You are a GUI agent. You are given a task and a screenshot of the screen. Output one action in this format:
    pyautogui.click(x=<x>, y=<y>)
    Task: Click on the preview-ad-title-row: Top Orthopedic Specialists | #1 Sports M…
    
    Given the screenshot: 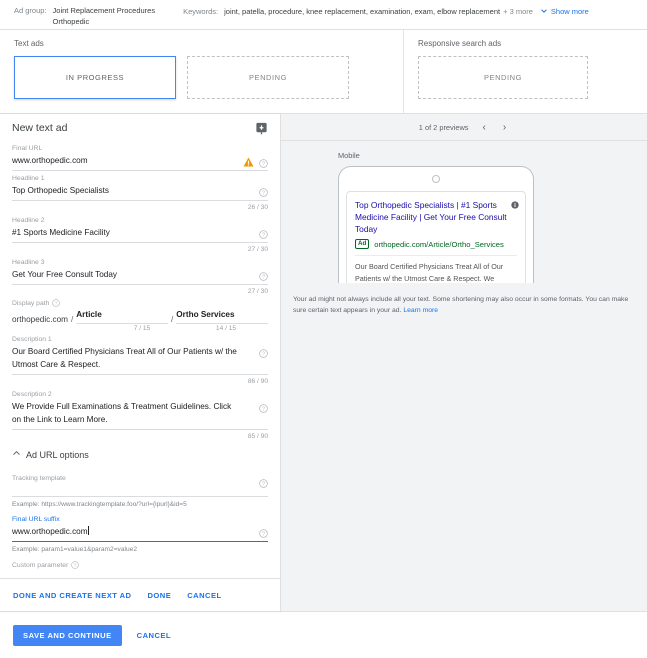 What is the action you would take?
    pyautogui.click(x=437, y=217)
    